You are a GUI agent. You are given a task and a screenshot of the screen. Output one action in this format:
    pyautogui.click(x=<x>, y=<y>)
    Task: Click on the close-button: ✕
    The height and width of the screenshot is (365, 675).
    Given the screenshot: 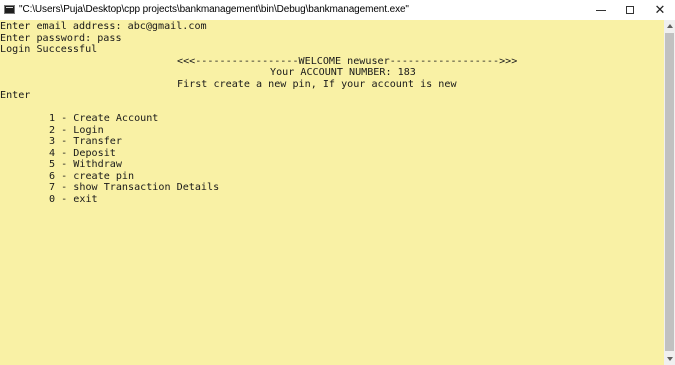 What is the action you would take?
    pyautogui.click(x=660, y=10)
    